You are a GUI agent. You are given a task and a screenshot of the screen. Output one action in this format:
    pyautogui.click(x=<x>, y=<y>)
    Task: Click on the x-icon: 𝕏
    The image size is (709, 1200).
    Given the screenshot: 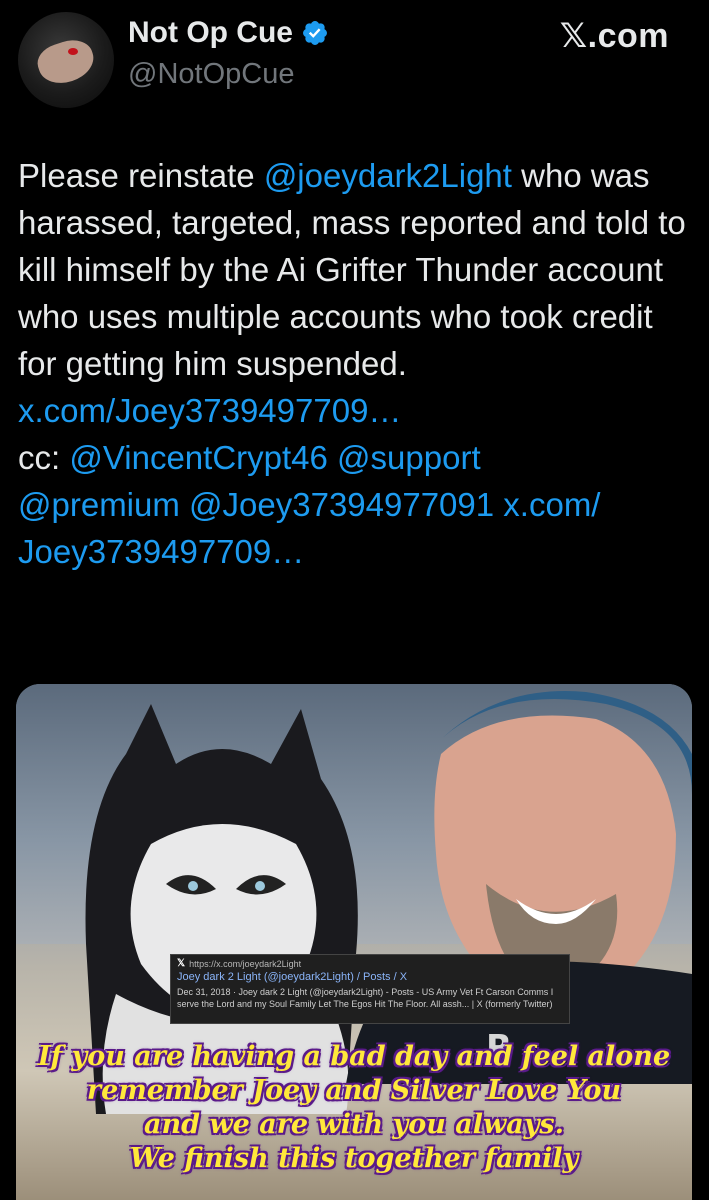 What is the action you would take?
    pyautogui.click(x=181, y=963)
    